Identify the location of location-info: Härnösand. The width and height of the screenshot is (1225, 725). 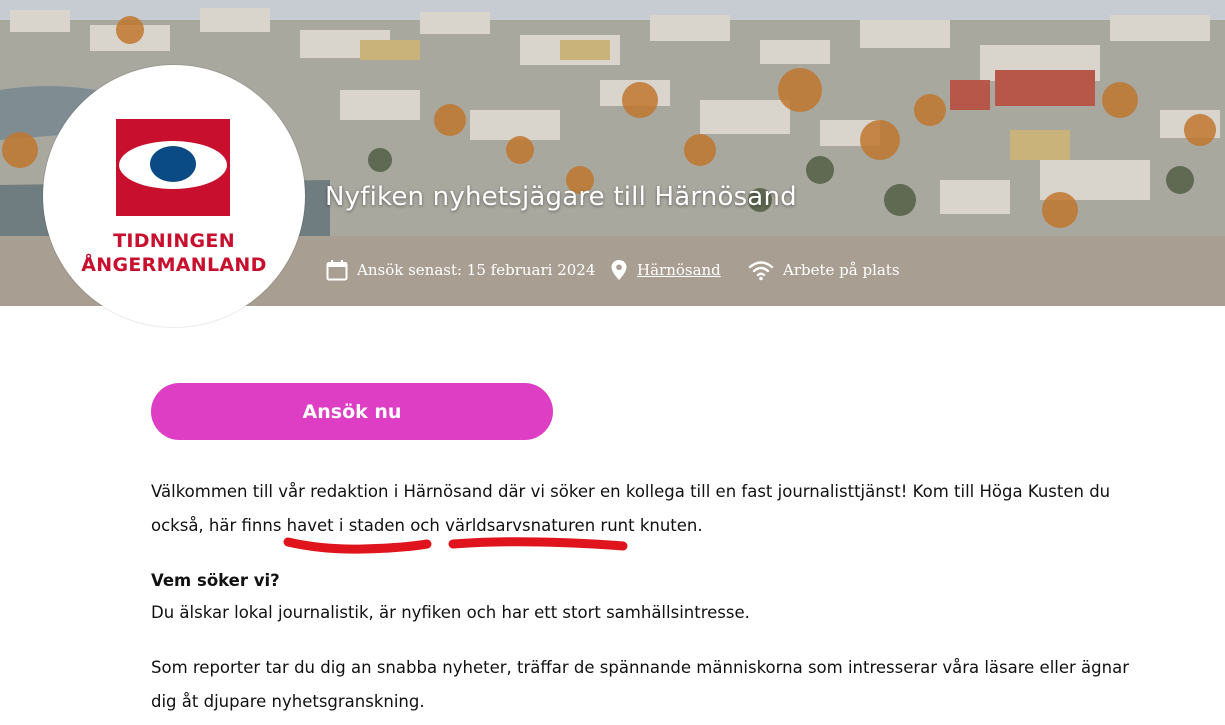
(665, 270).